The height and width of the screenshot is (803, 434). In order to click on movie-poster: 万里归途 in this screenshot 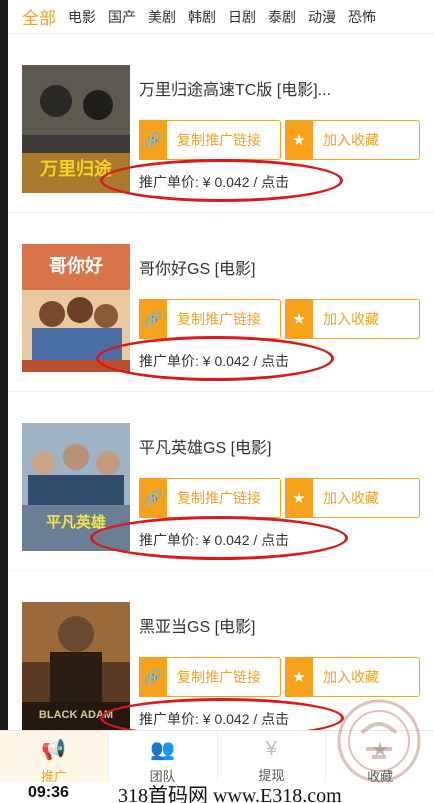, I will do `click(76, 129)`.